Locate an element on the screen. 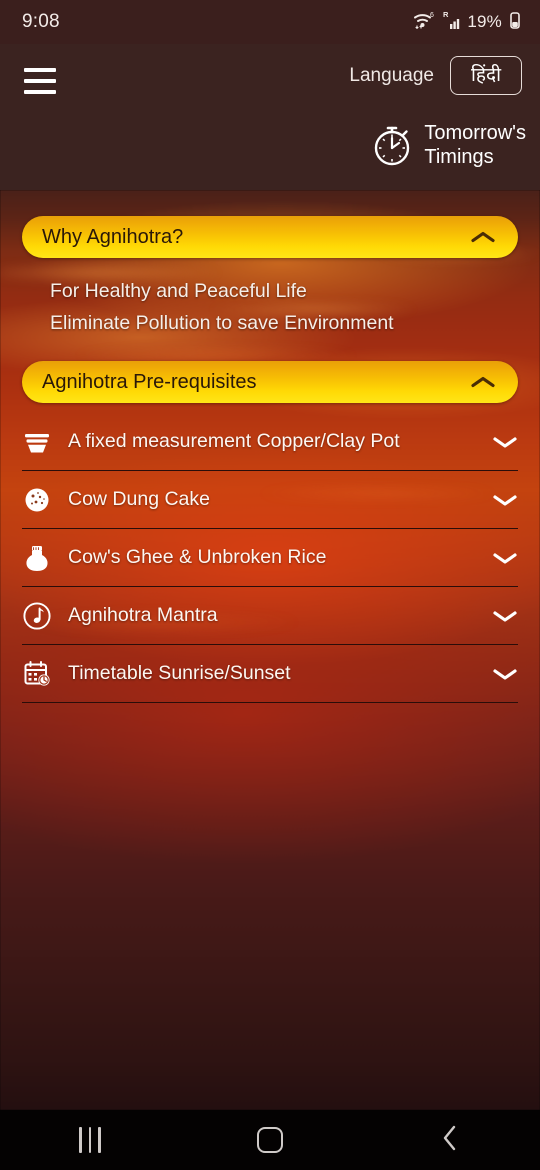 This screenshot has height=1170, width=540. cow-dung-cake-icon is located at coordinates (37, 500).